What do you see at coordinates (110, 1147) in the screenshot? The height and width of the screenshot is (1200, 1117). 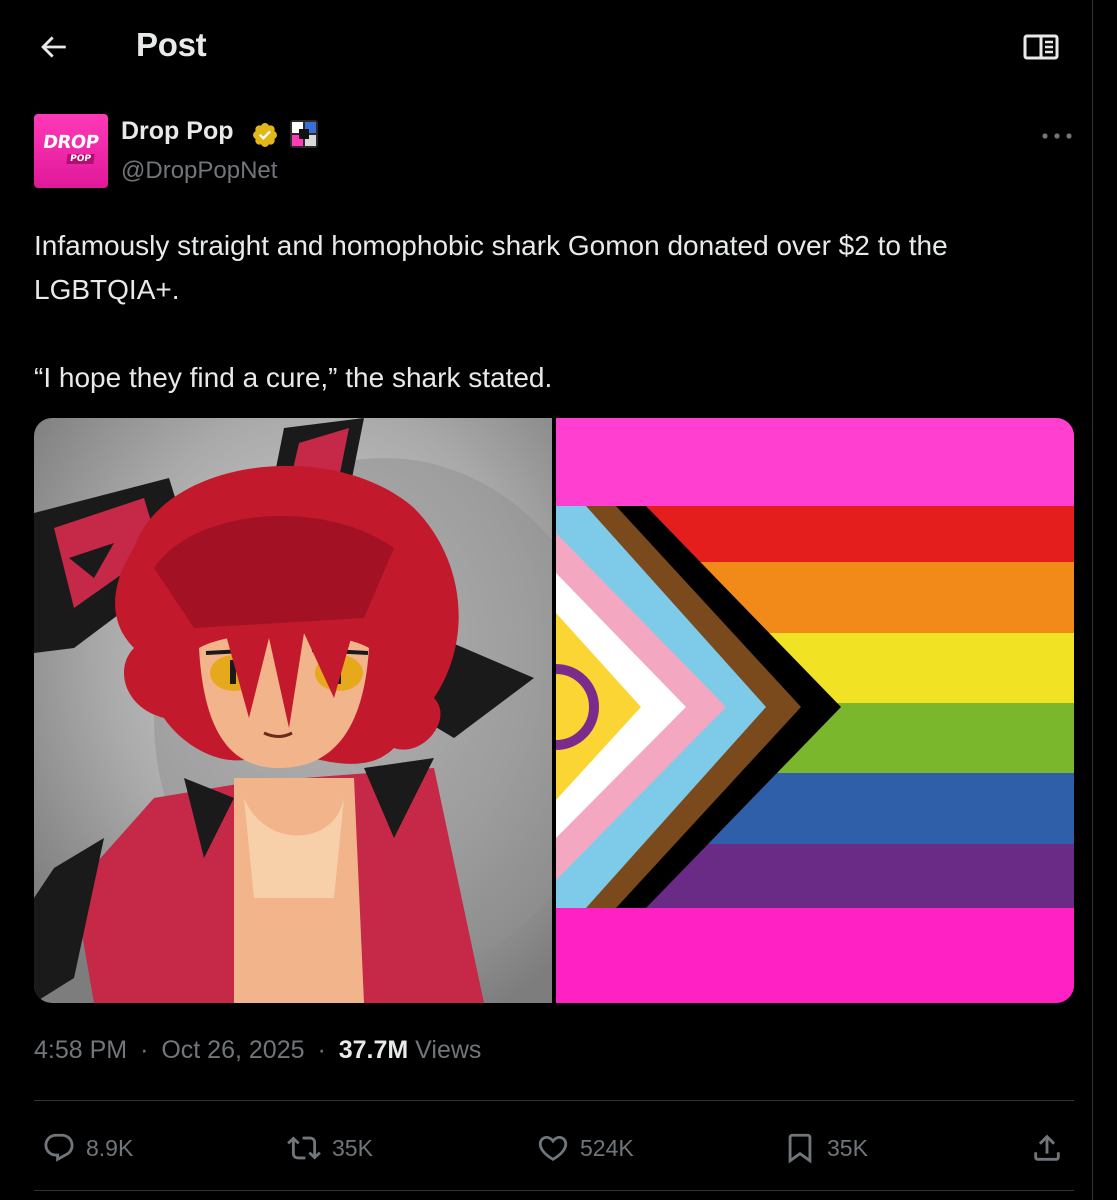 I see `reply-count: 8.9K` at bounding box center [110, 1147].